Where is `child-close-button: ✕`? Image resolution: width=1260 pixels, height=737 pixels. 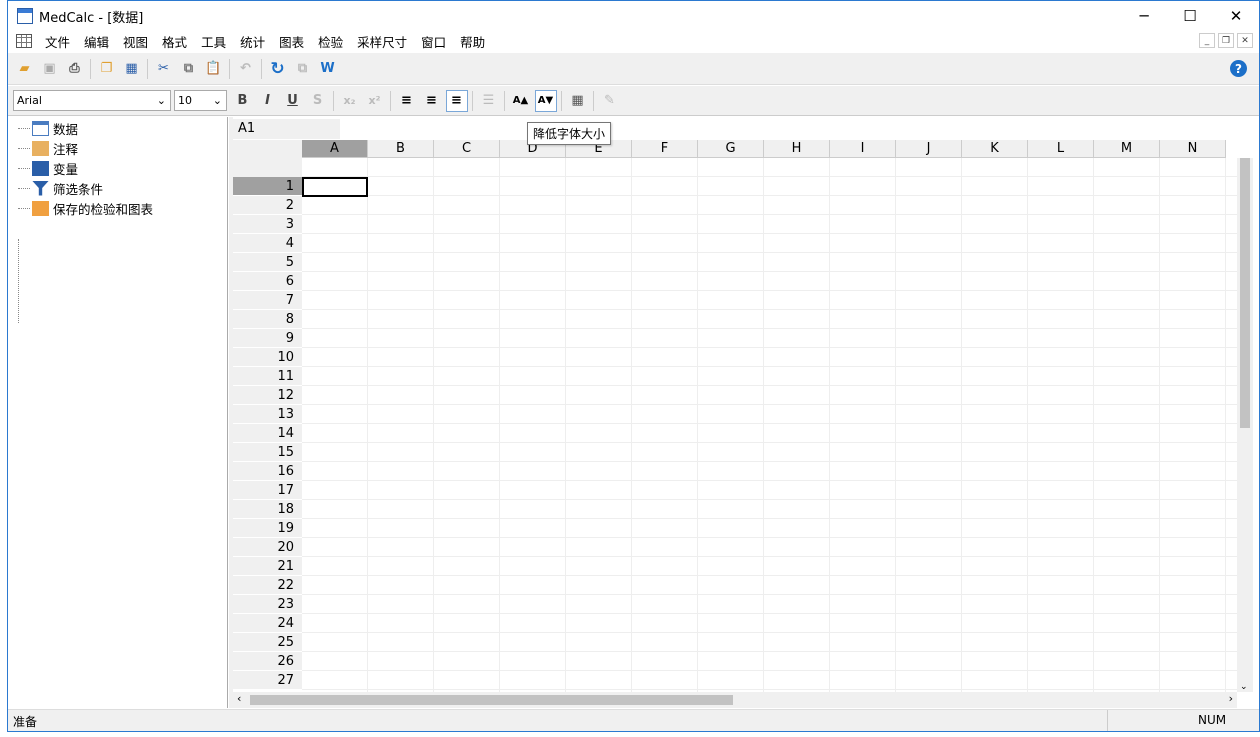
child-close-button: ✕ is located at coordinates (1245, 40).